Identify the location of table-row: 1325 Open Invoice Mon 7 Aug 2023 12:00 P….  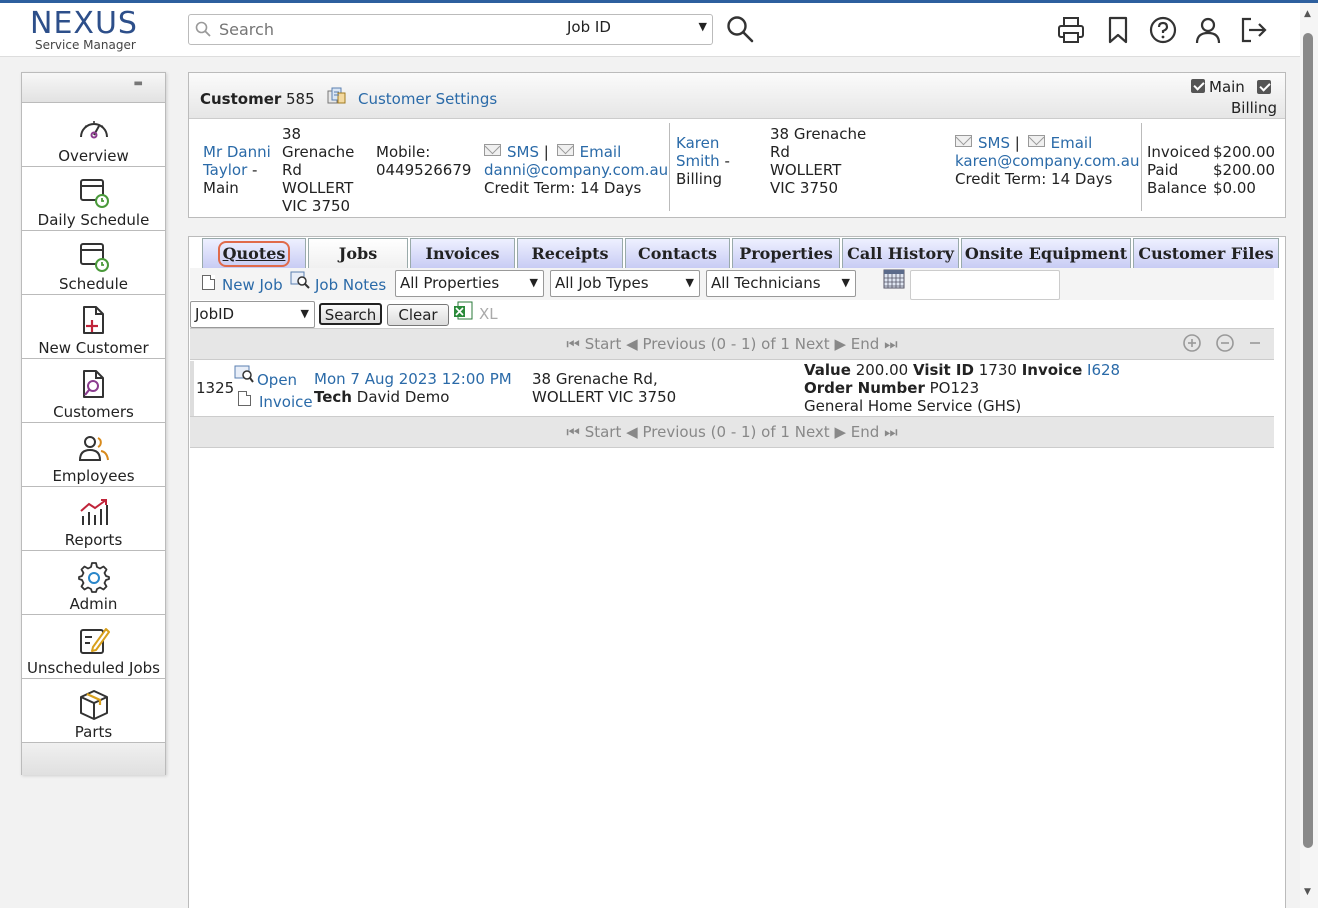
(732, 388).